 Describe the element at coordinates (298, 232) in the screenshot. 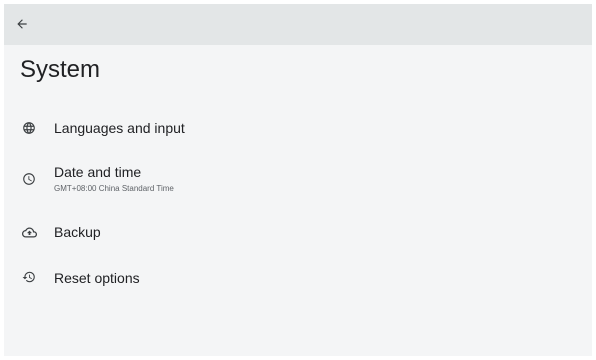

I see `menu-item-backup: Backup` at that location.